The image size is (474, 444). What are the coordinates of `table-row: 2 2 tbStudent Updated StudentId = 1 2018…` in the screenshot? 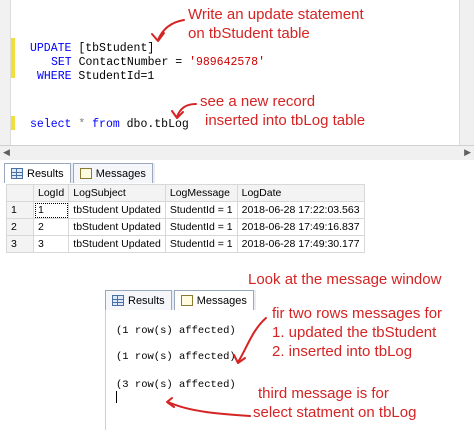 It's located at (185, 227).